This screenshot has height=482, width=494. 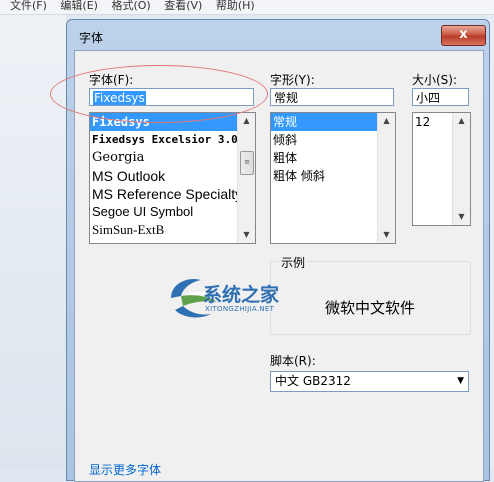 I want to click on annotation-circle, so click(x=159, y=94).